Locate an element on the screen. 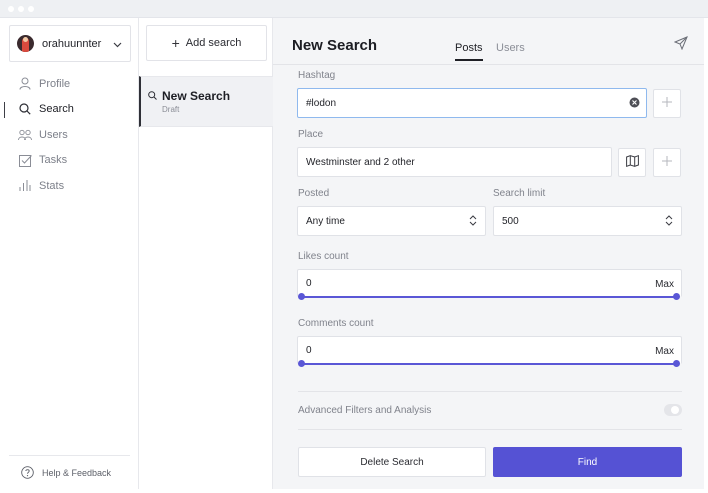 The height and width of the screenshot is (493, 708). tab-posts: Posts is located at coordinates (469, 51).